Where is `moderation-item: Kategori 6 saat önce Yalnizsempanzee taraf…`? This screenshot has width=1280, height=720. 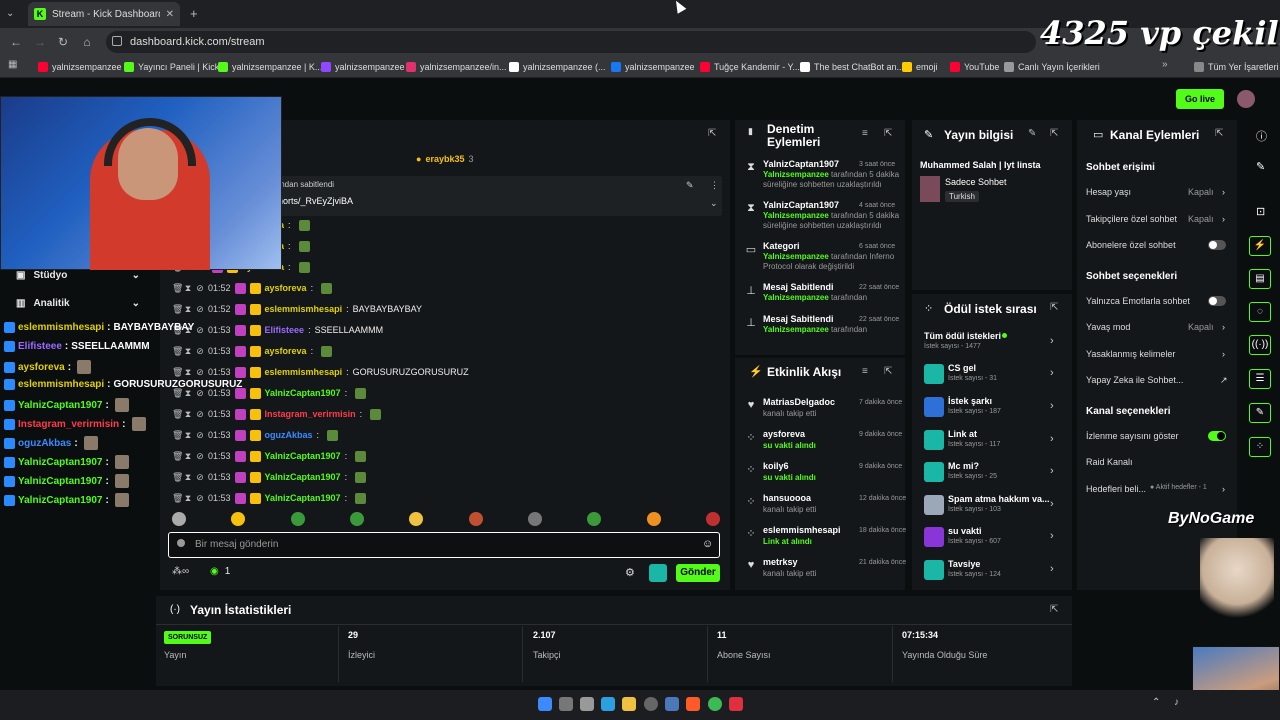 moderation-item: Kategori 6 saat önce Yalnizsempanzee taraf… is located at coordinates (832, 260).